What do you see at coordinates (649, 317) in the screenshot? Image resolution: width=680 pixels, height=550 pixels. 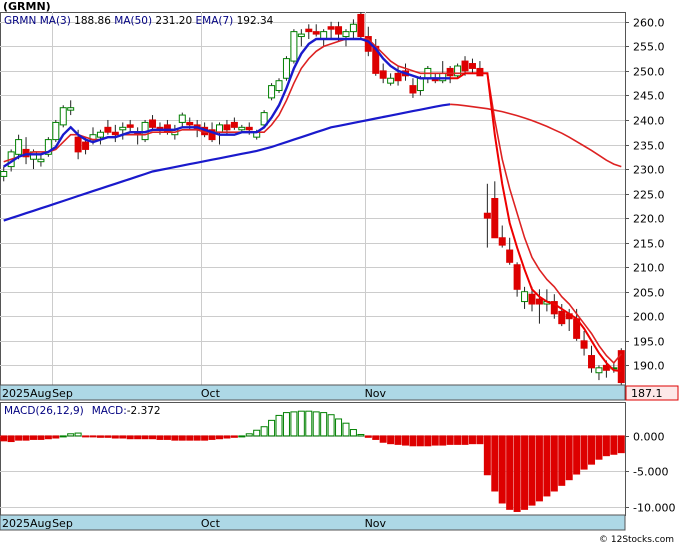 I see `price-tick-label: 200.0` at bounding box center [649, 317].